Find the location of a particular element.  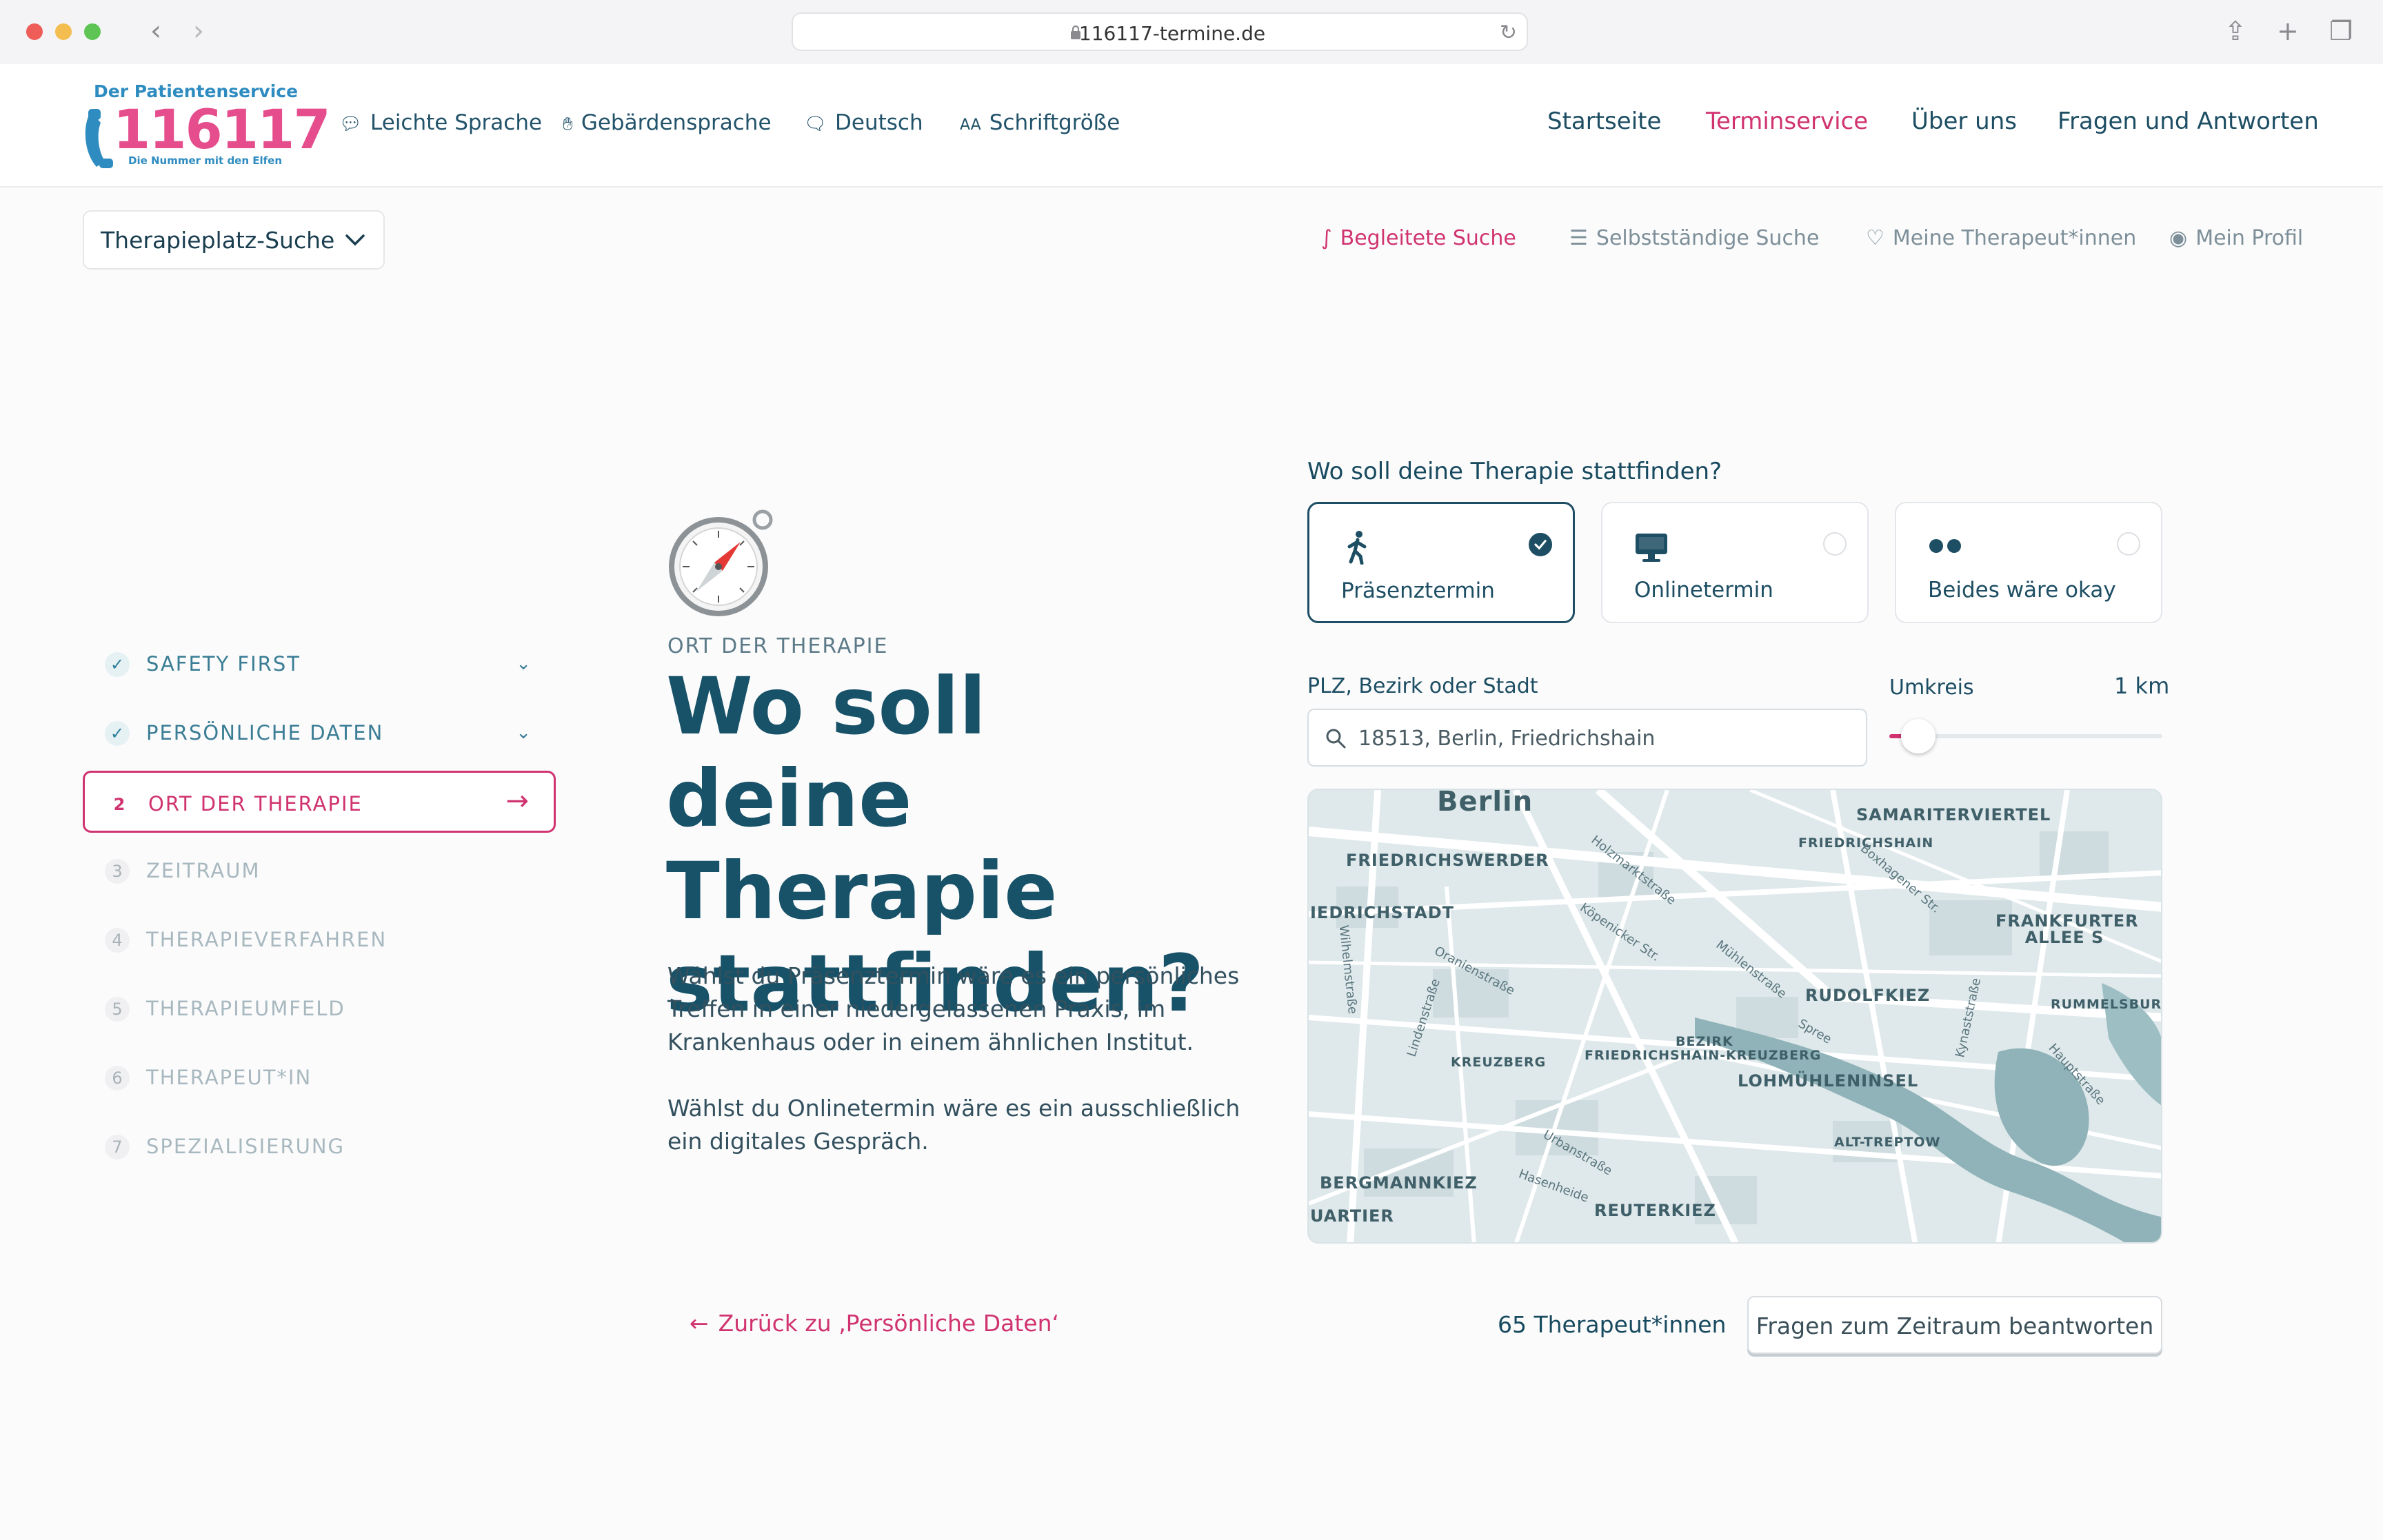

radio-checked-icon is located at coordinates (1540, 545).